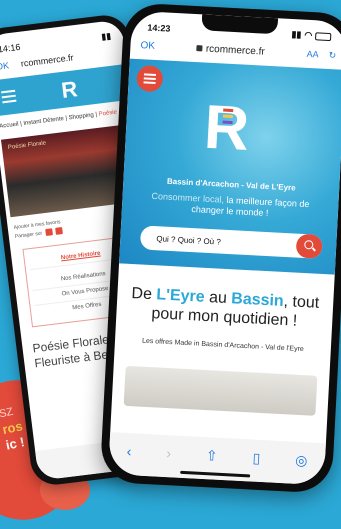  What do you see at coordinates (58, 231) in the screenshot?
I see `linkedin-icon` at bounding box center [58, 231].